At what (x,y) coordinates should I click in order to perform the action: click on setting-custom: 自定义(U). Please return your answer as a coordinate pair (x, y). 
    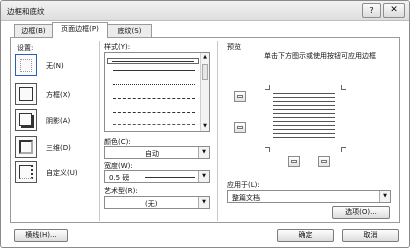
    Looking at the image, I should click on (55, 173).